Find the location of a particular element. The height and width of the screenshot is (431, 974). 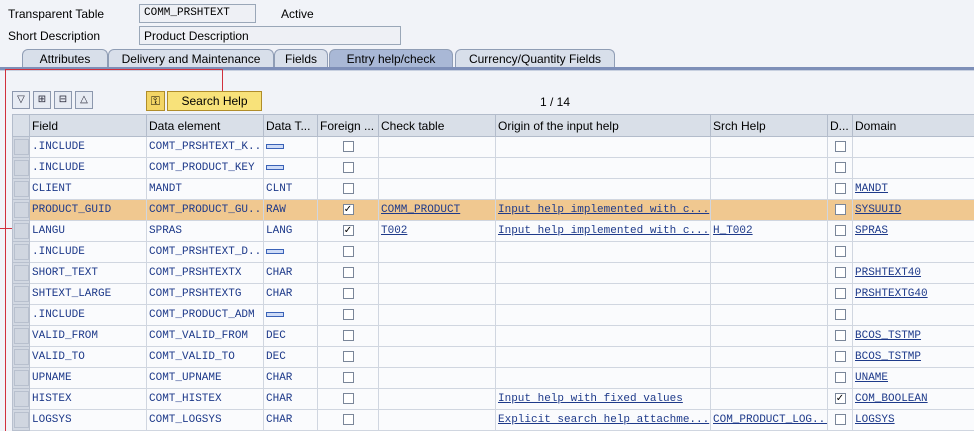

domain-cell: SPRAS is located at coordinates (913, 231).